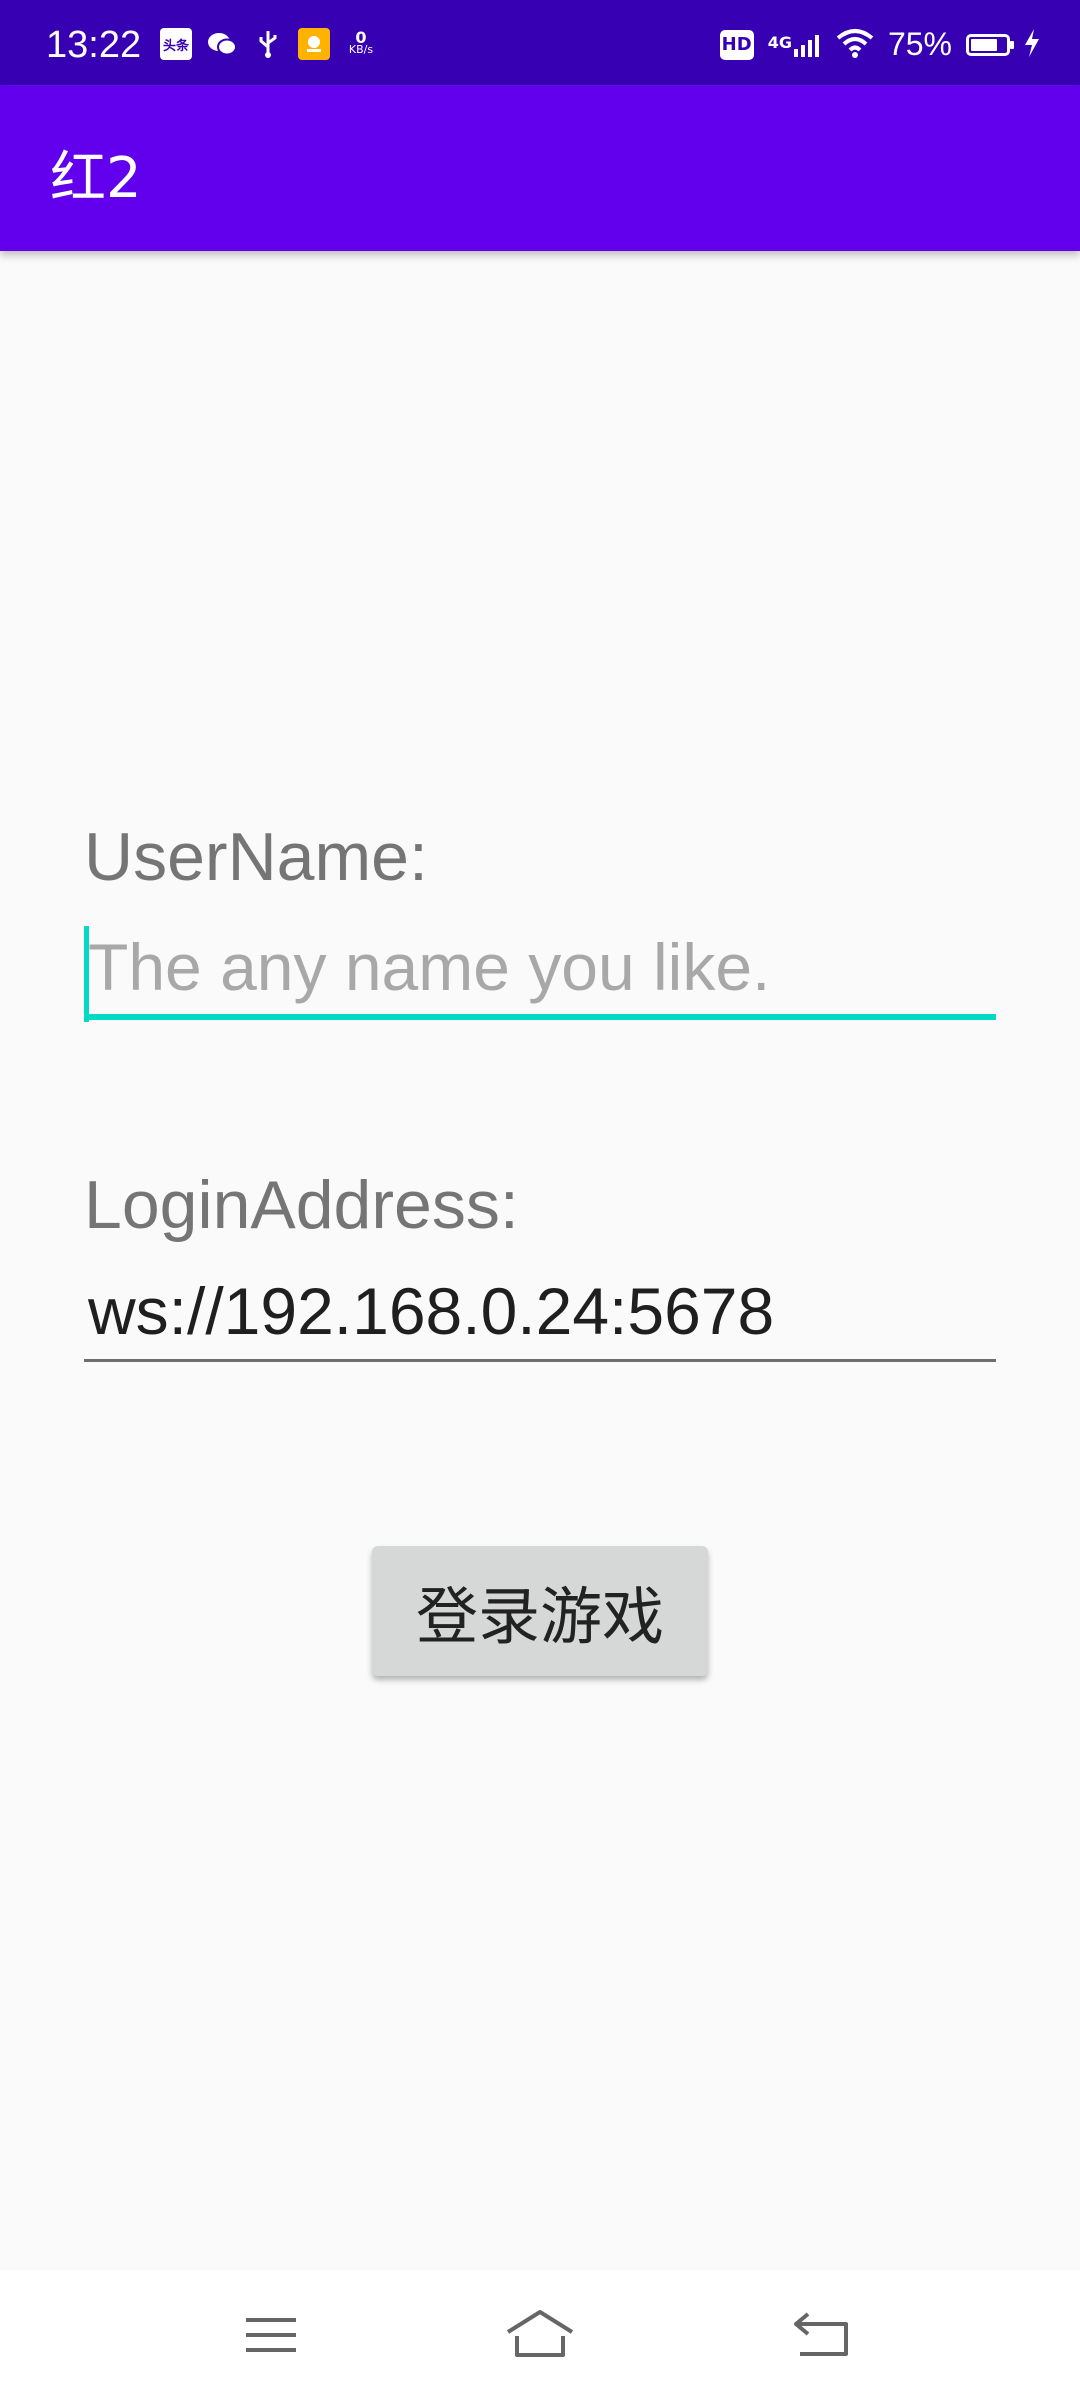 The image size is (1080, 2400). What do you see at coordinates (540, 168) in the screenshot?
I see `app-bar: 红2` at bounding box center [540, 168].